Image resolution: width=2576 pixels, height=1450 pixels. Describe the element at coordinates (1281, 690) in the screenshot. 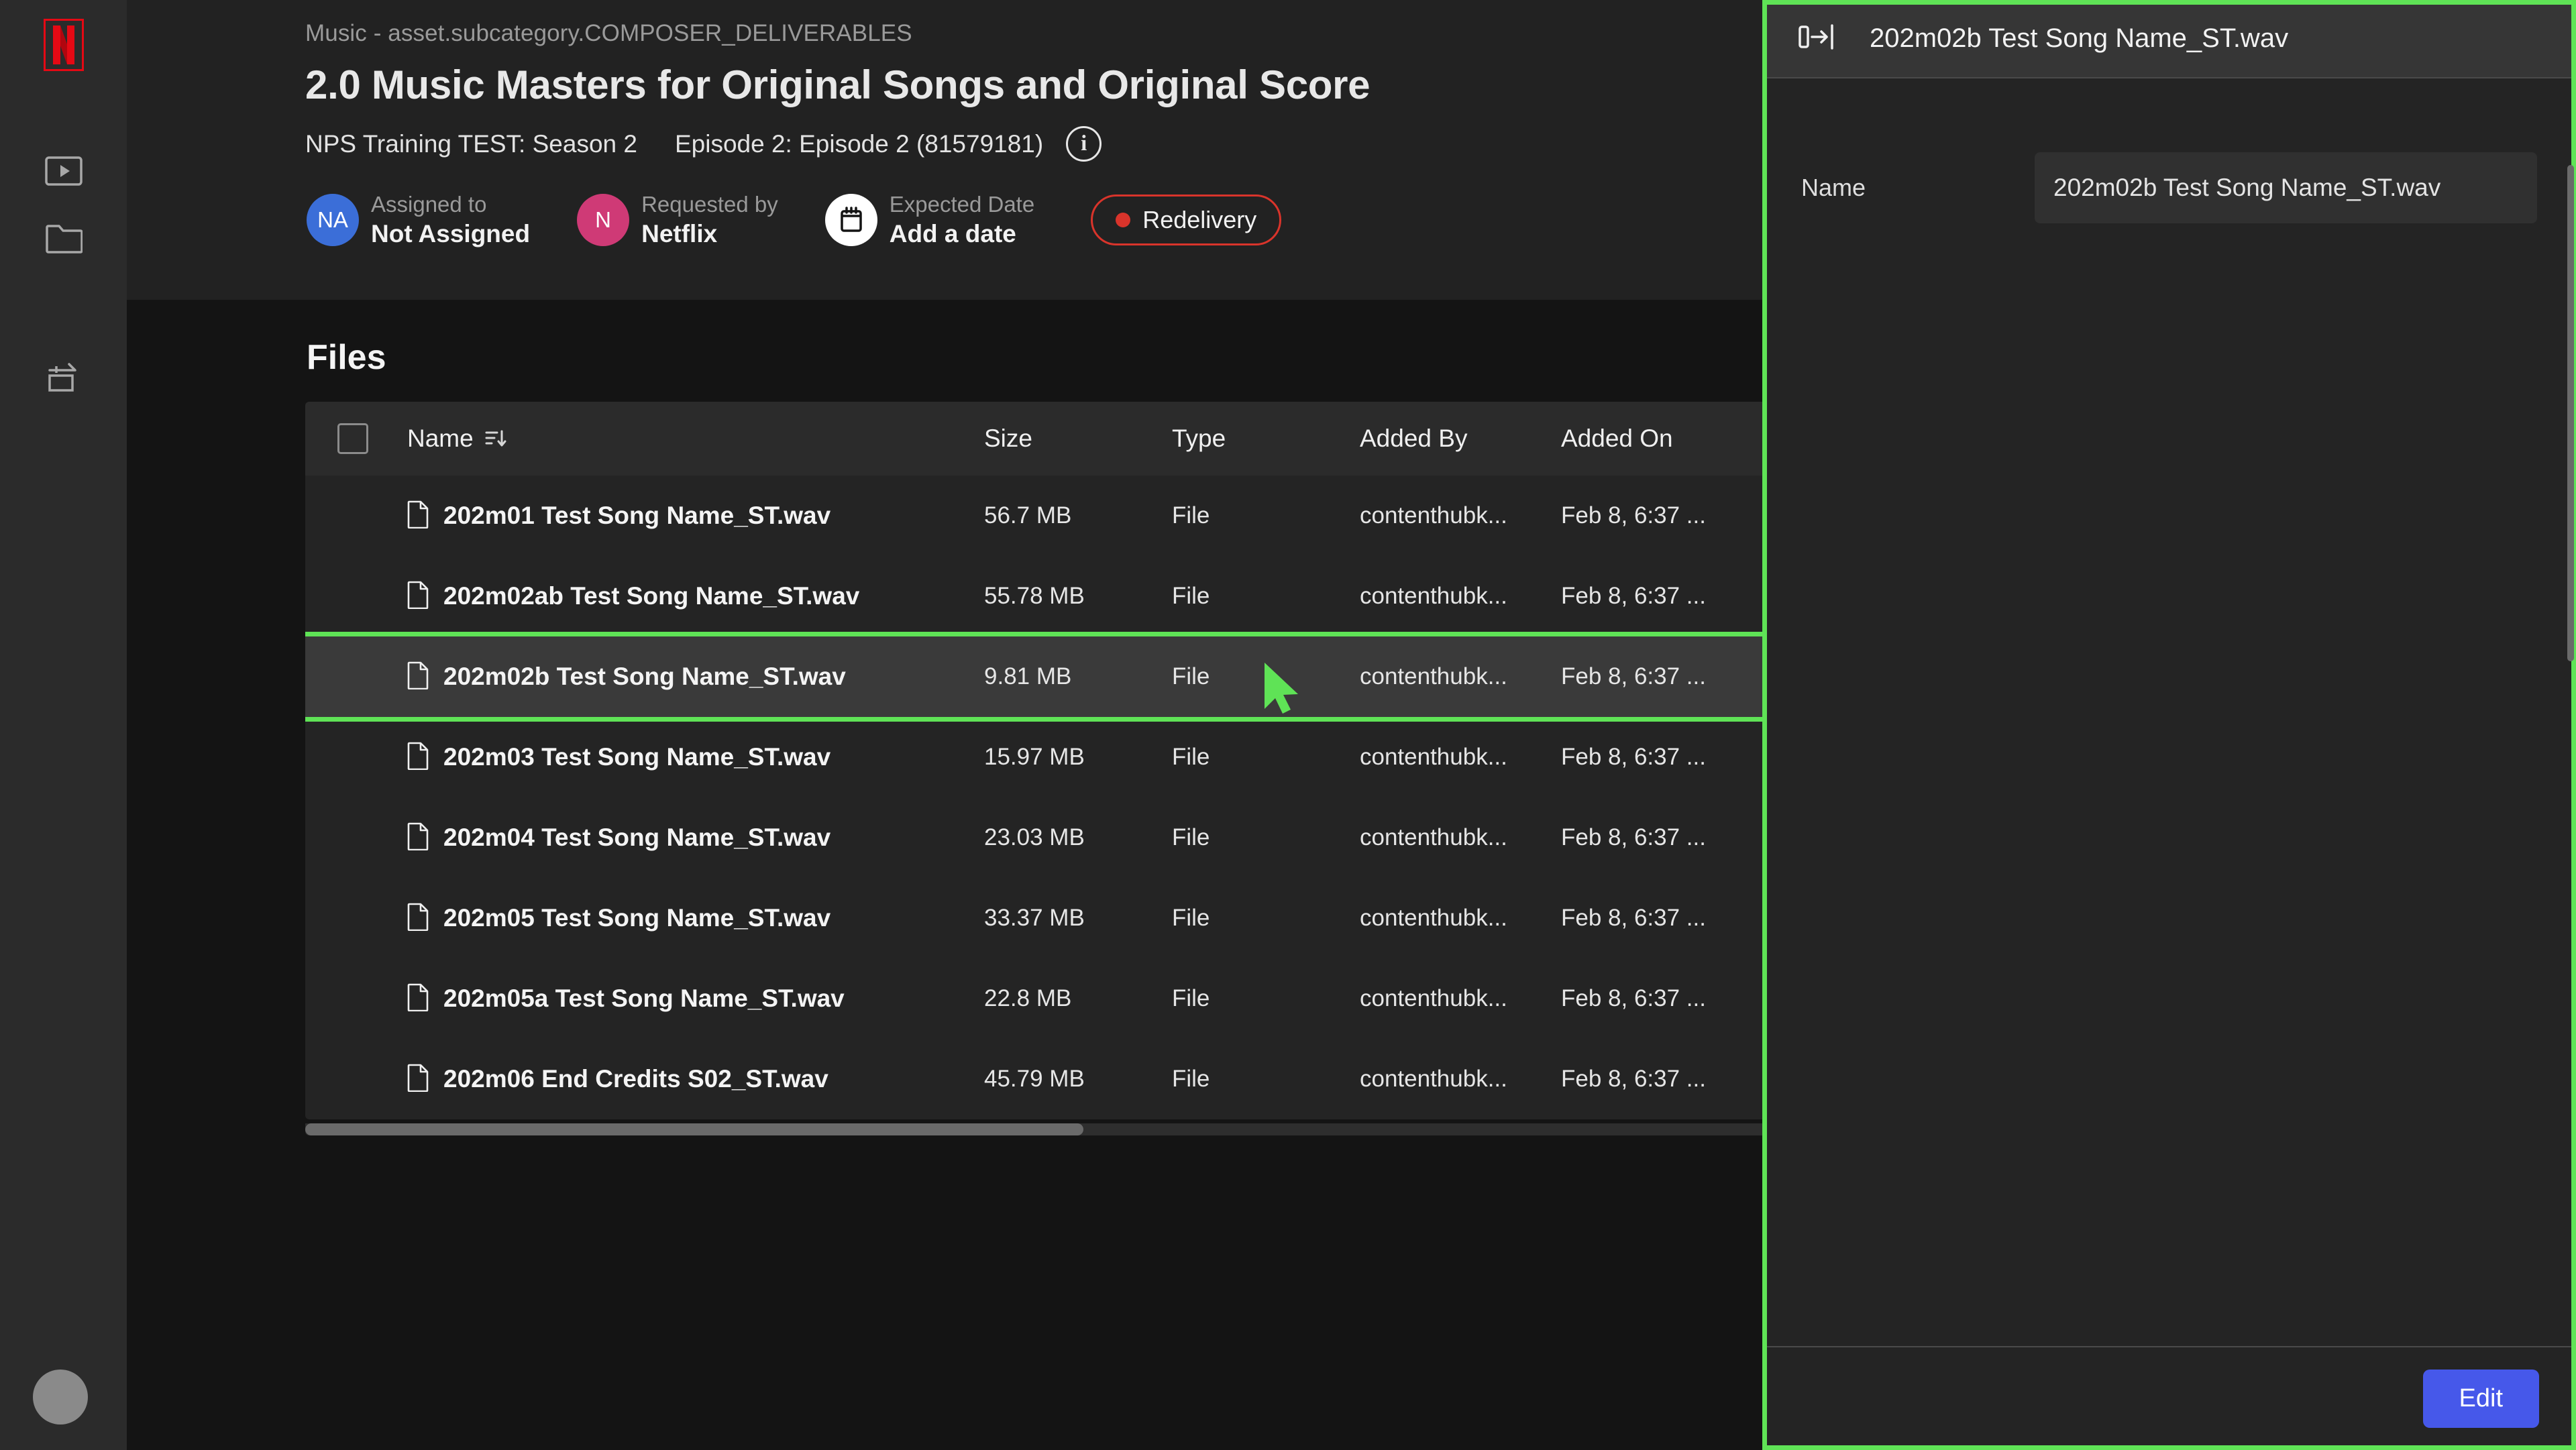

I see `mouse-pointer-icon` at that location.